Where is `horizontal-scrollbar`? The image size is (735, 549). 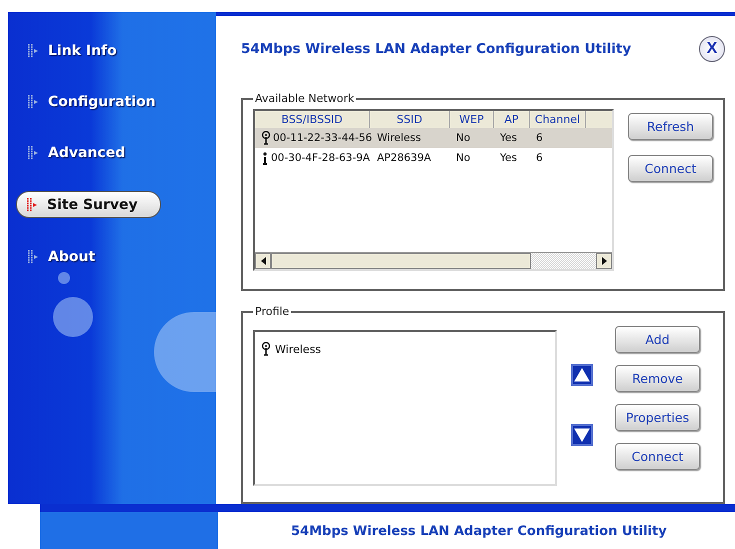
horizontal-scrollbar is located at coordinates (433, 260).